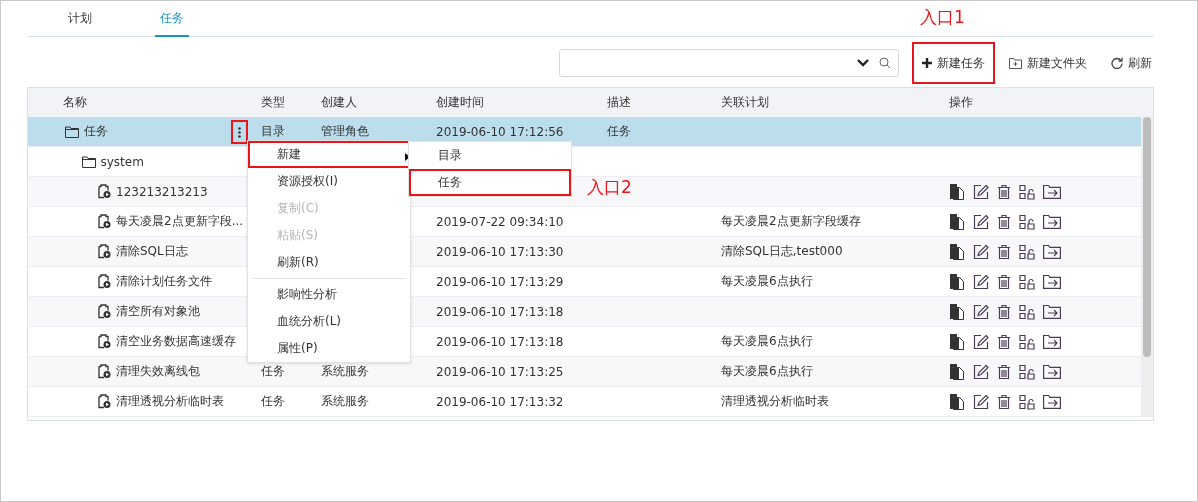  What do you see at coordinates (273, 102) in the screenshot?
I see `column-header: 类型` at bounding box center [273, 102].